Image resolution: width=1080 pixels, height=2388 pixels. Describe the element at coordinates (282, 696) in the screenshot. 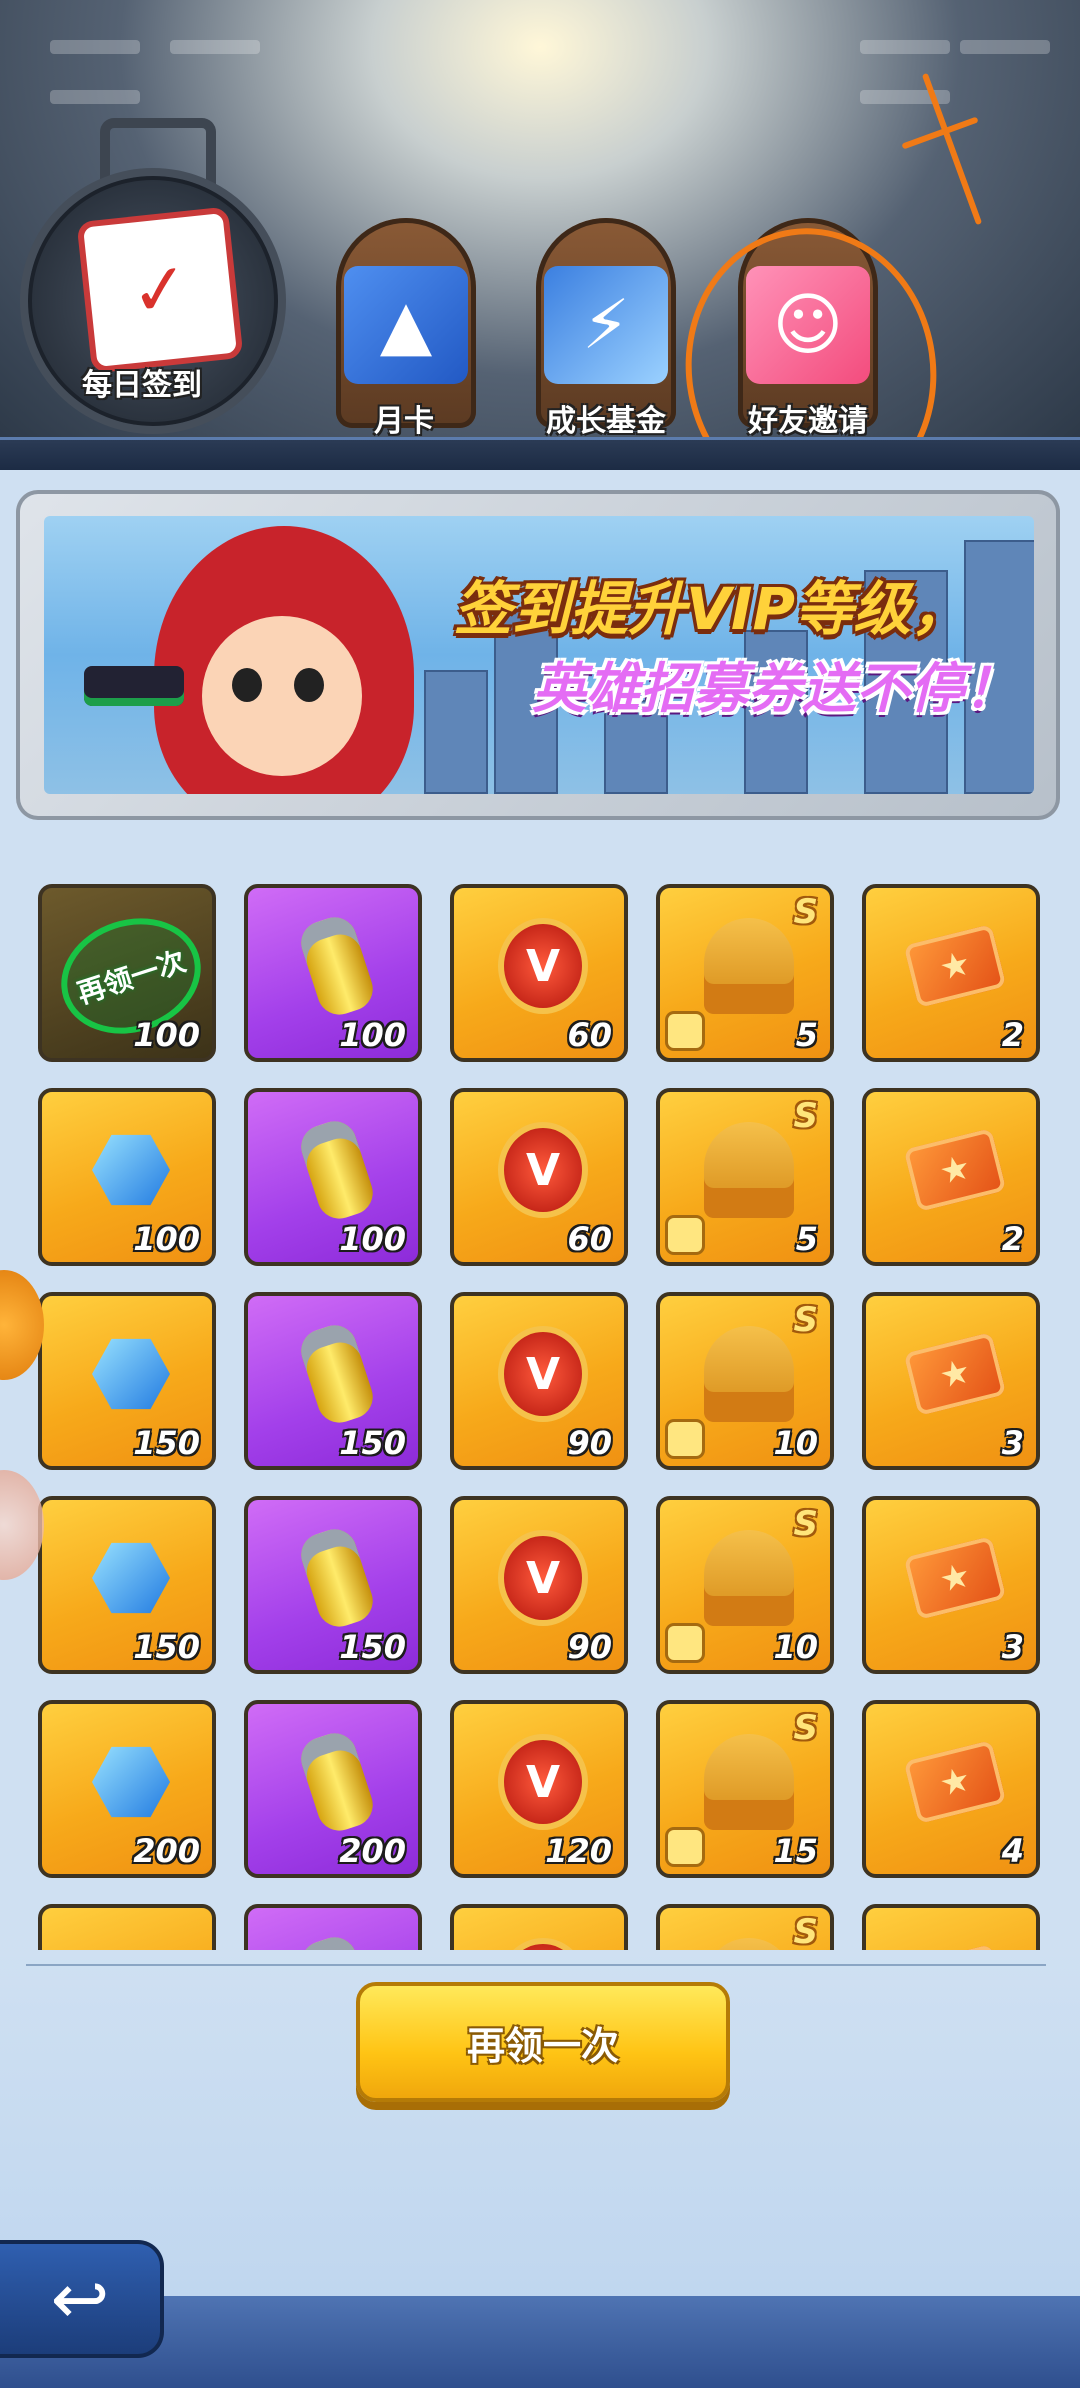

I see `heroine-face` at that location.